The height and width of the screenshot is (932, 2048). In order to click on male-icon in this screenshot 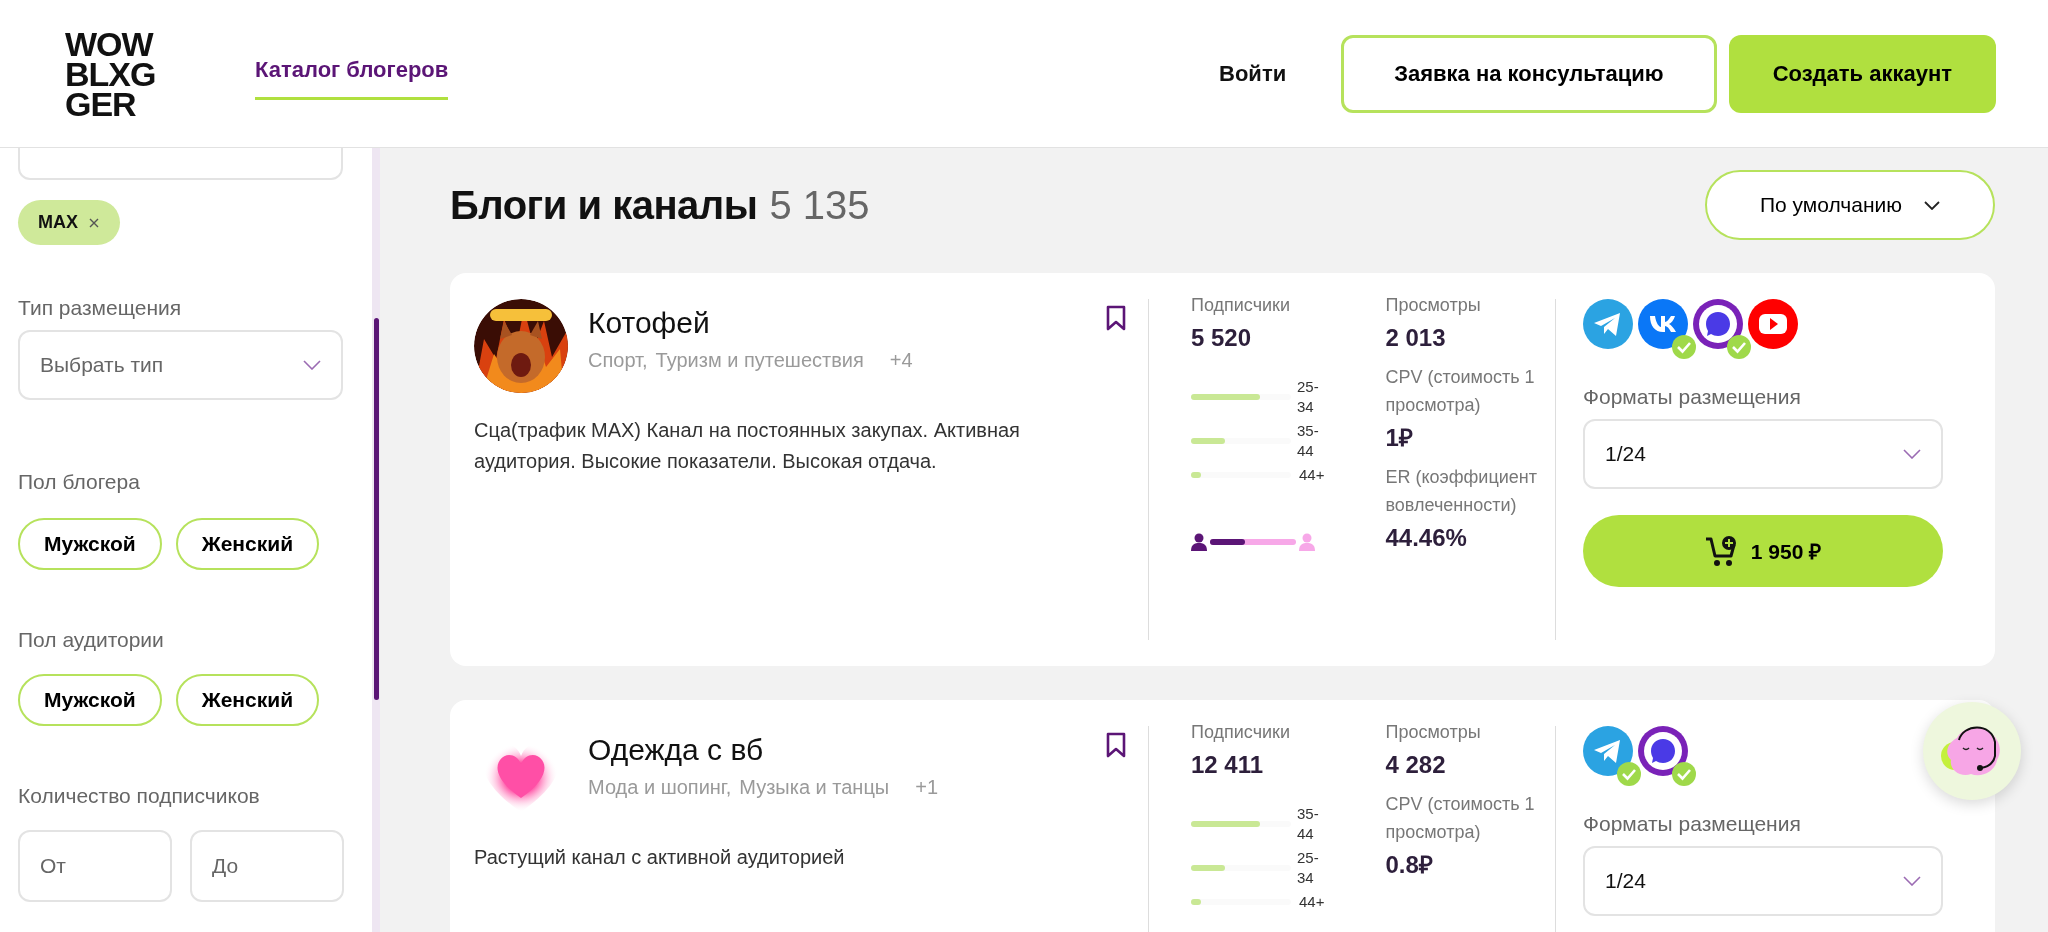, I will do `click(1199, 542)`.